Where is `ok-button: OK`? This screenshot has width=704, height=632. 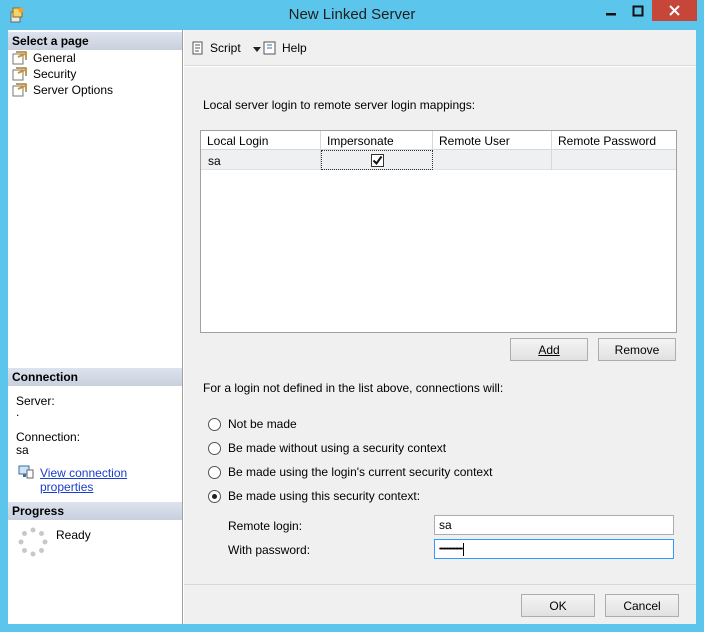 ok-button: OK is located at coordinates (558, 605).